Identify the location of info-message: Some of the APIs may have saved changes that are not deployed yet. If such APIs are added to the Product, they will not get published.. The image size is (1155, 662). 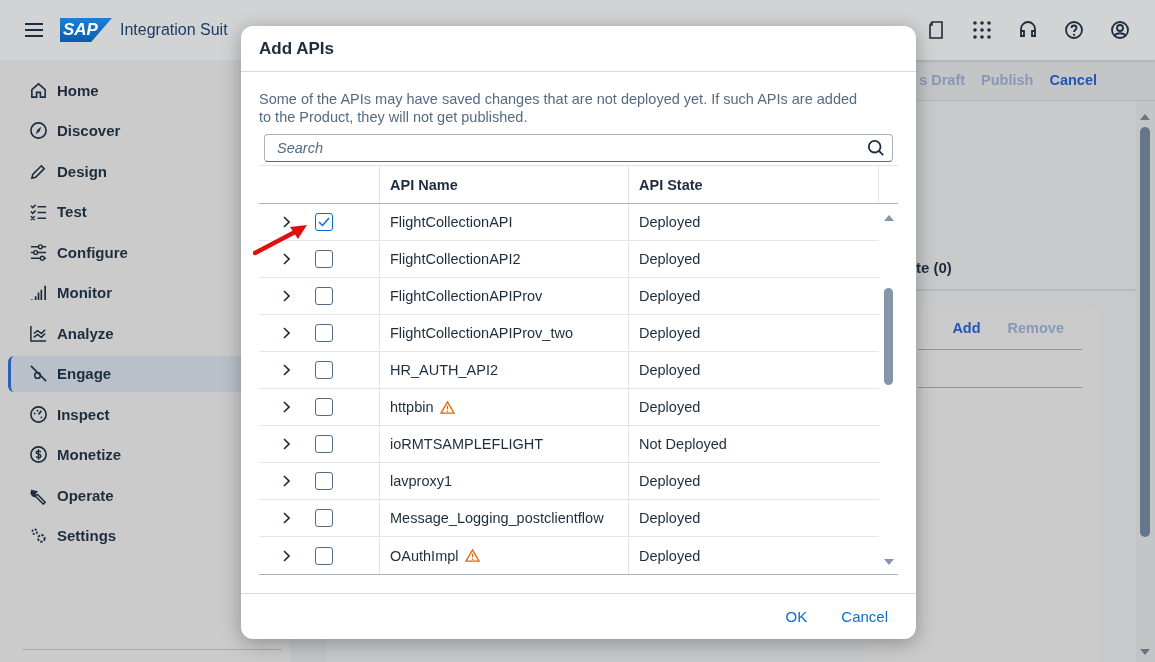
(559, 108).